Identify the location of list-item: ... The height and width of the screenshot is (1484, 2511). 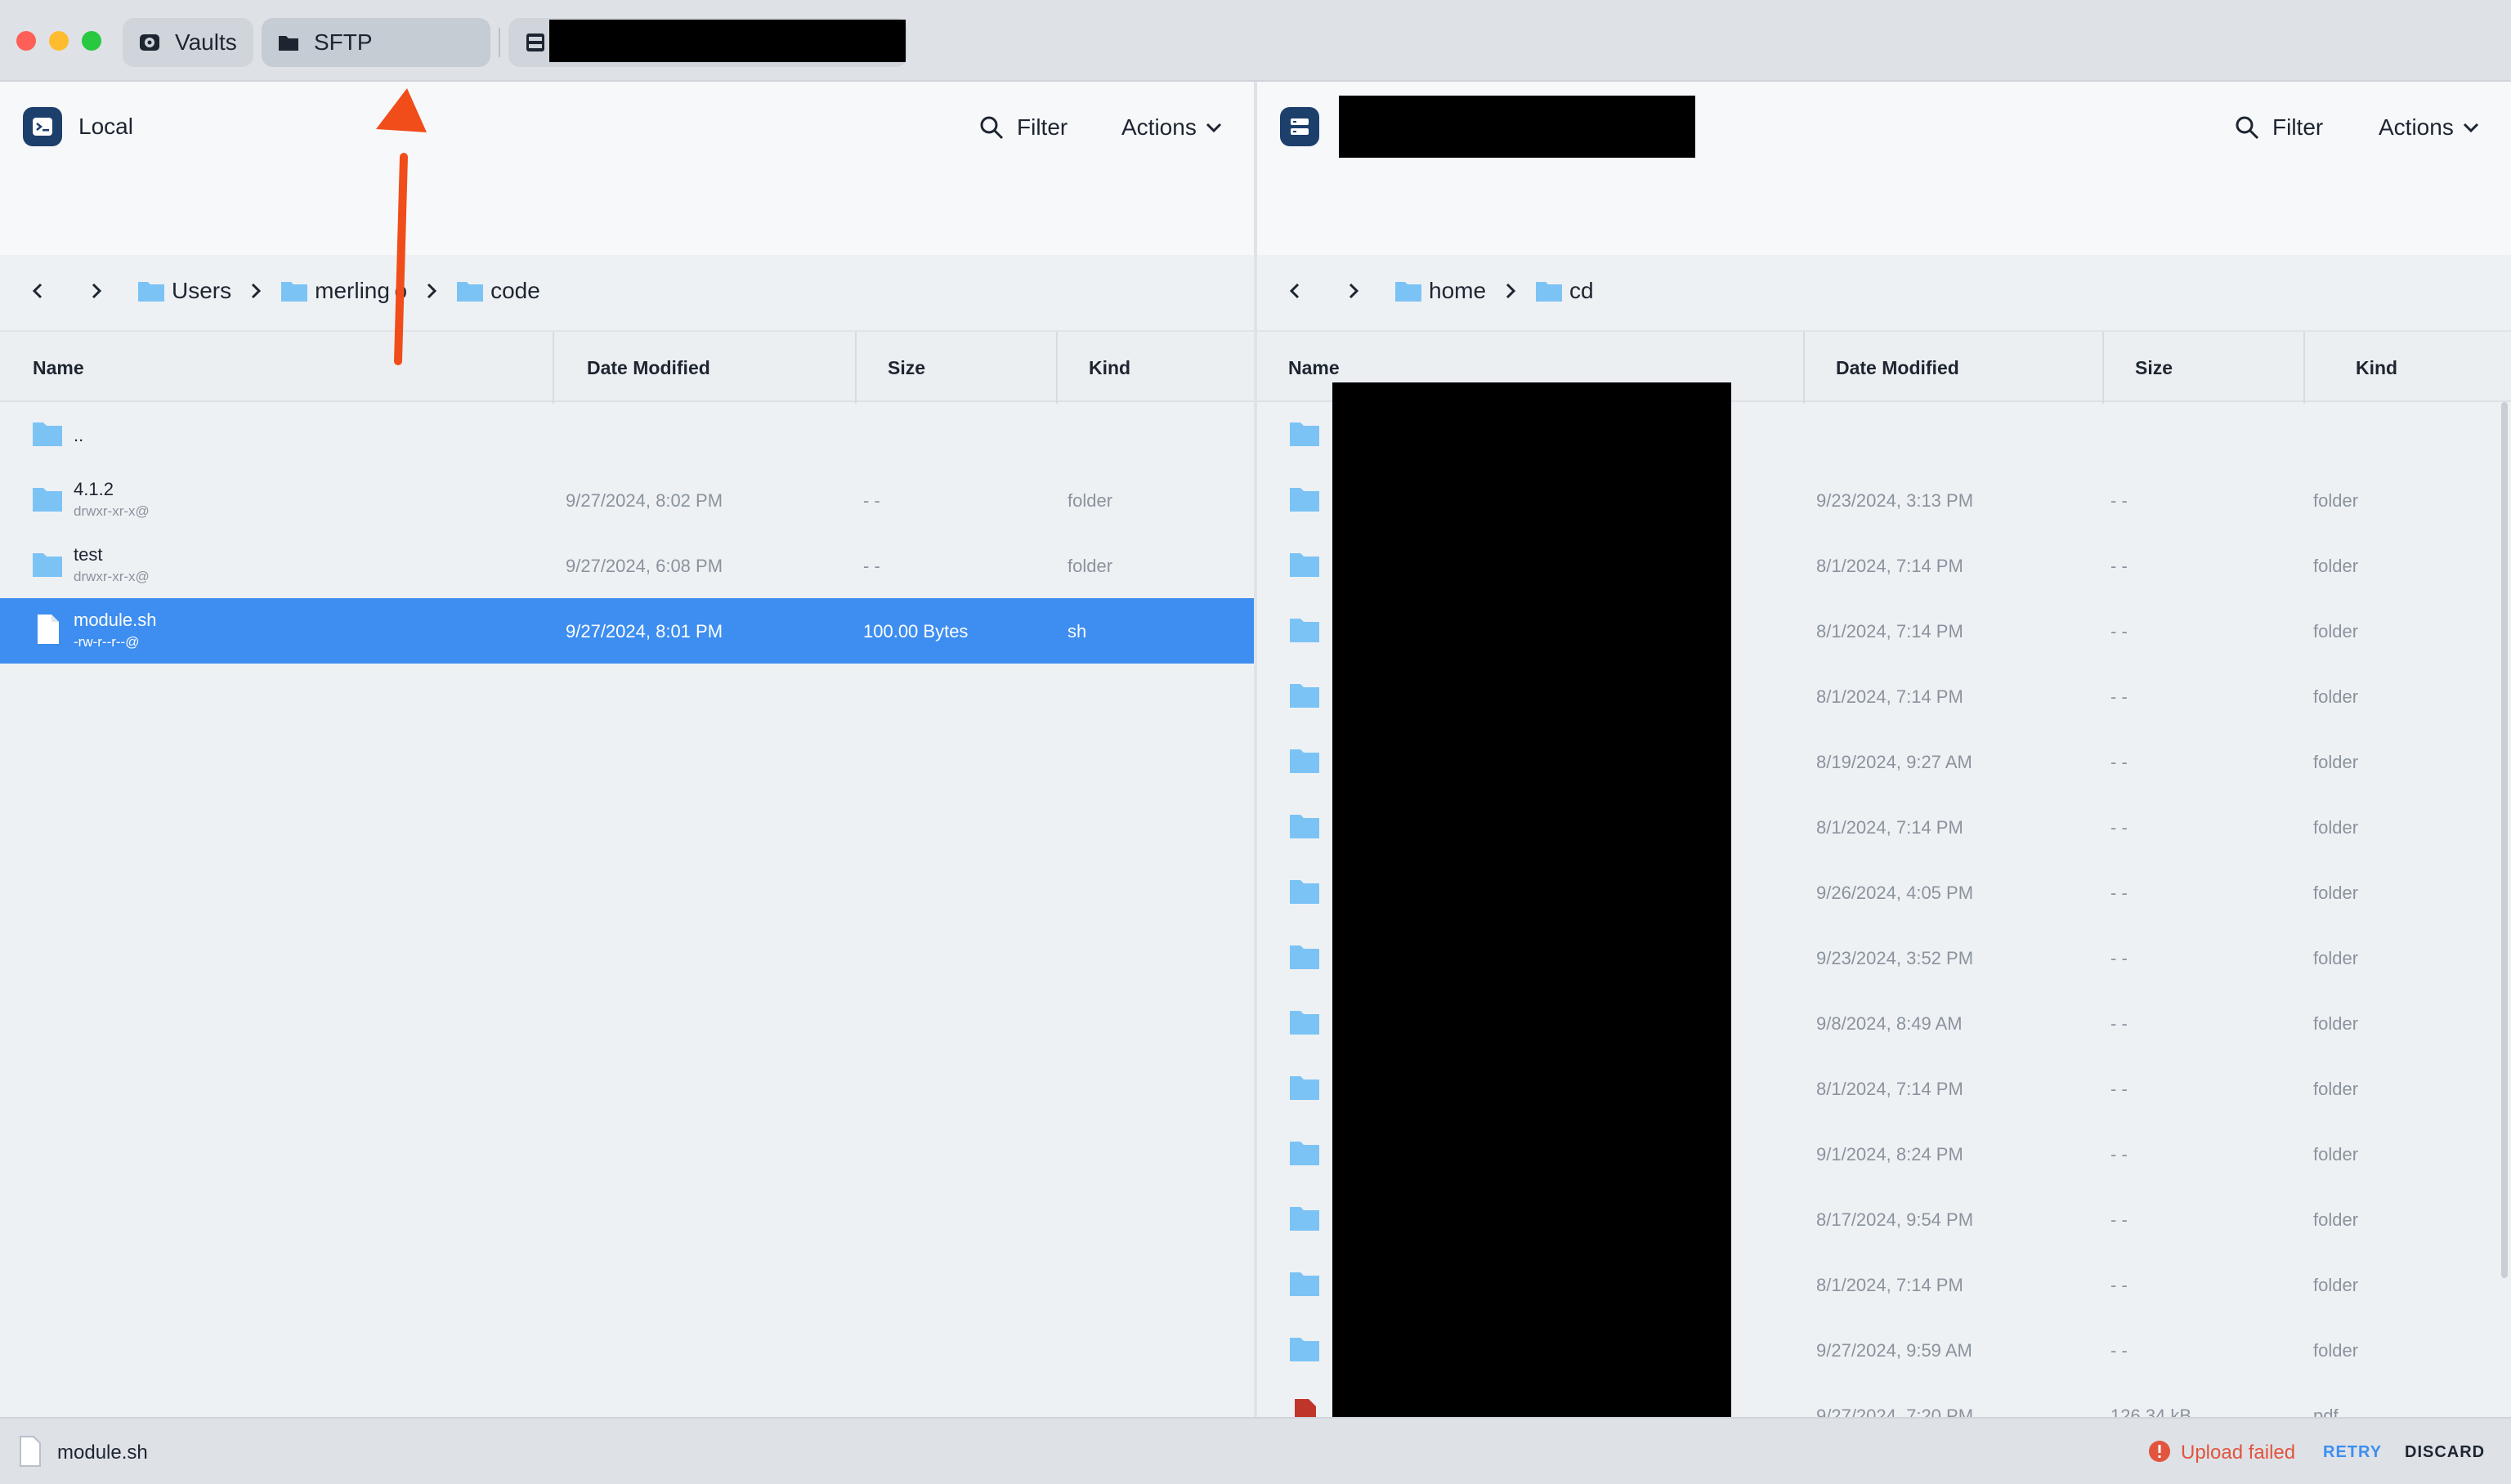
(627, 434).